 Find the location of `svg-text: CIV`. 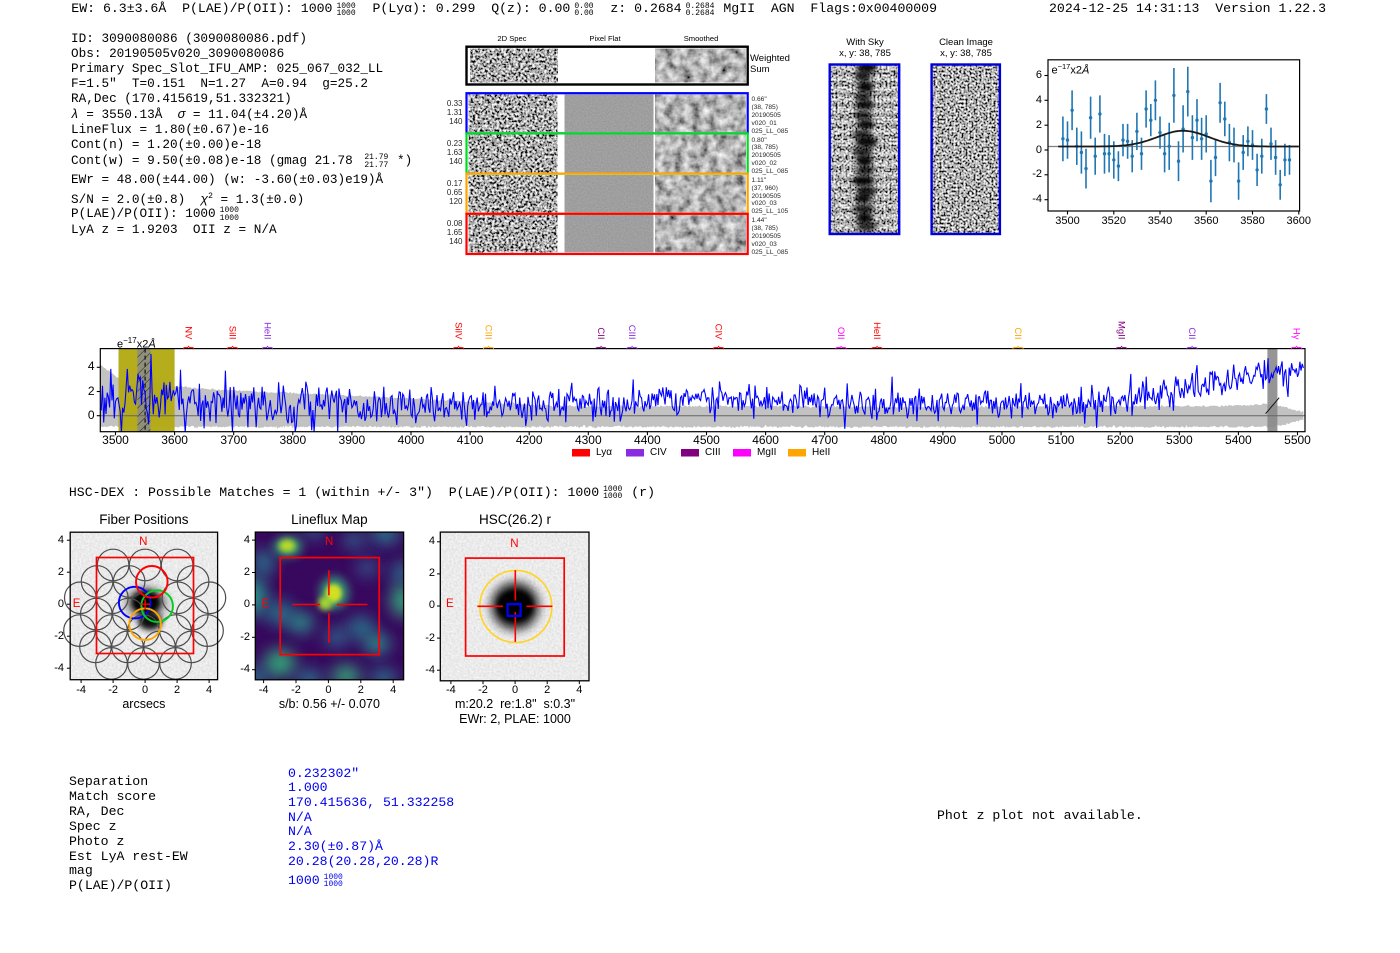

svg-text: CIV is located at coordinates (717, 332).